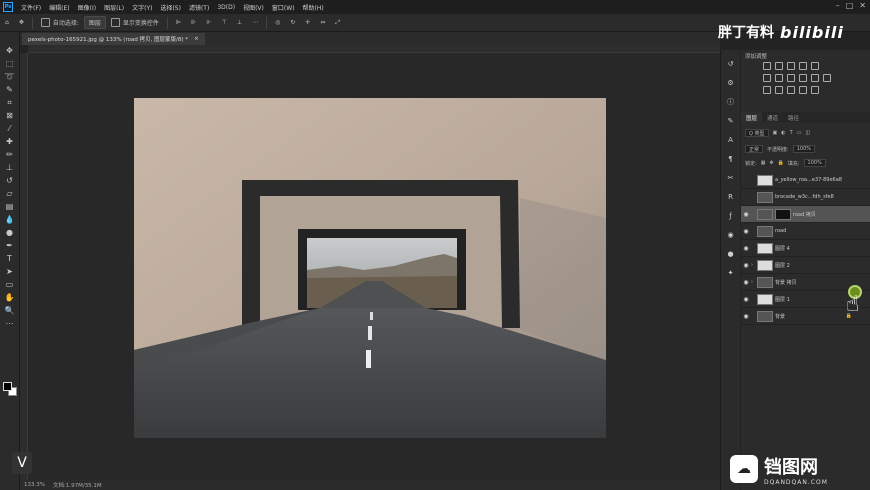 The image size is (870, 490). What do you see at coordinates (193, 22) in the screenshot?
I see `align-center-icon: ⊪` at bounding box center [193, 22].